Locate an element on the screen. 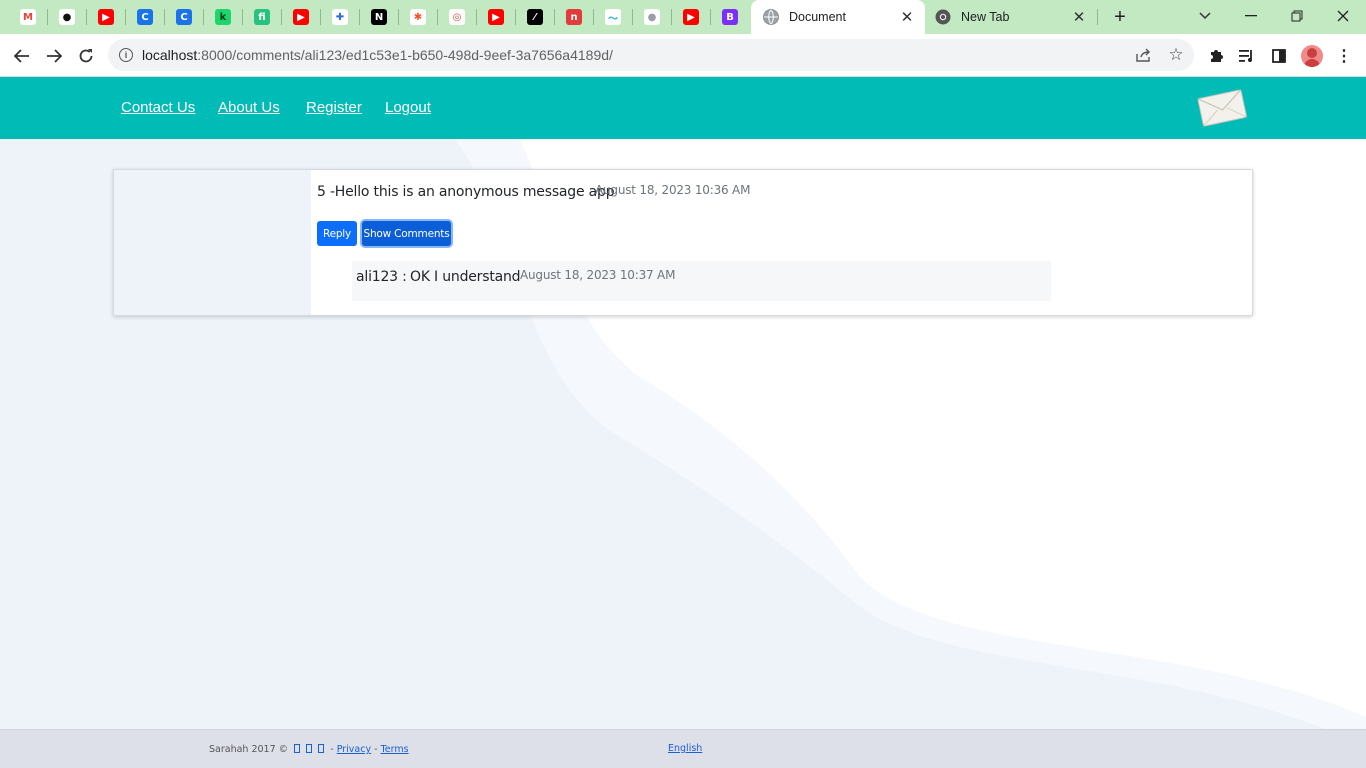 The image size is (1366, 768). profile-avatar is located at coordinates (1312, 56).